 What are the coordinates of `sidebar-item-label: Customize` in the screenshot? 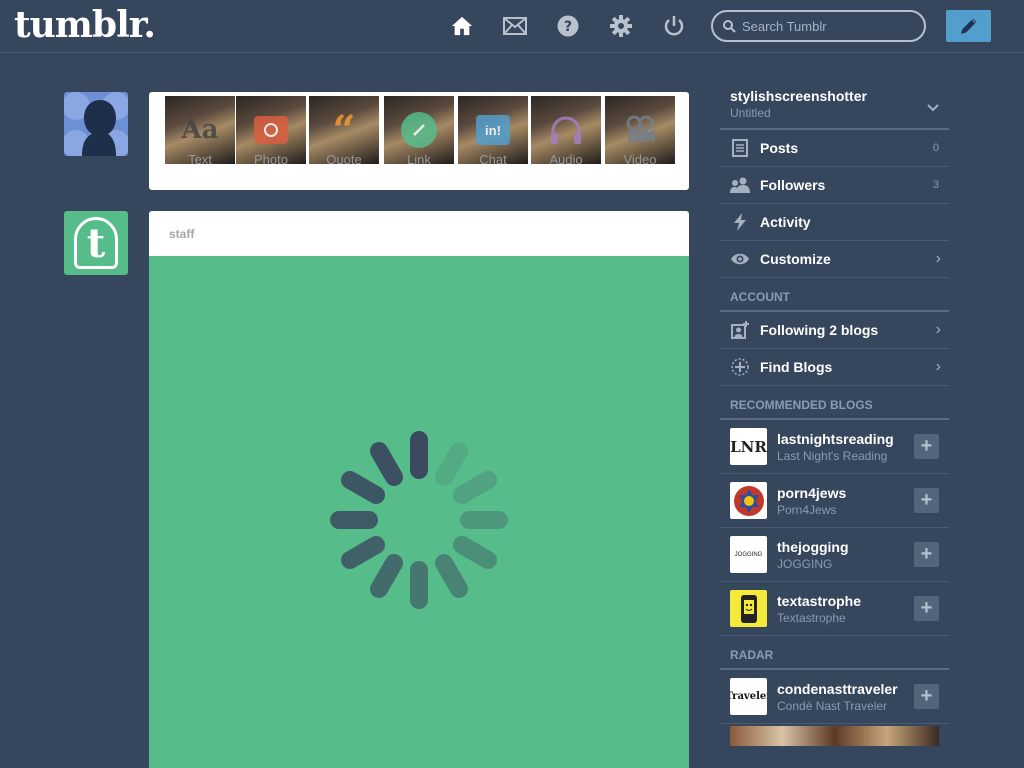 It's located at (795, 259).